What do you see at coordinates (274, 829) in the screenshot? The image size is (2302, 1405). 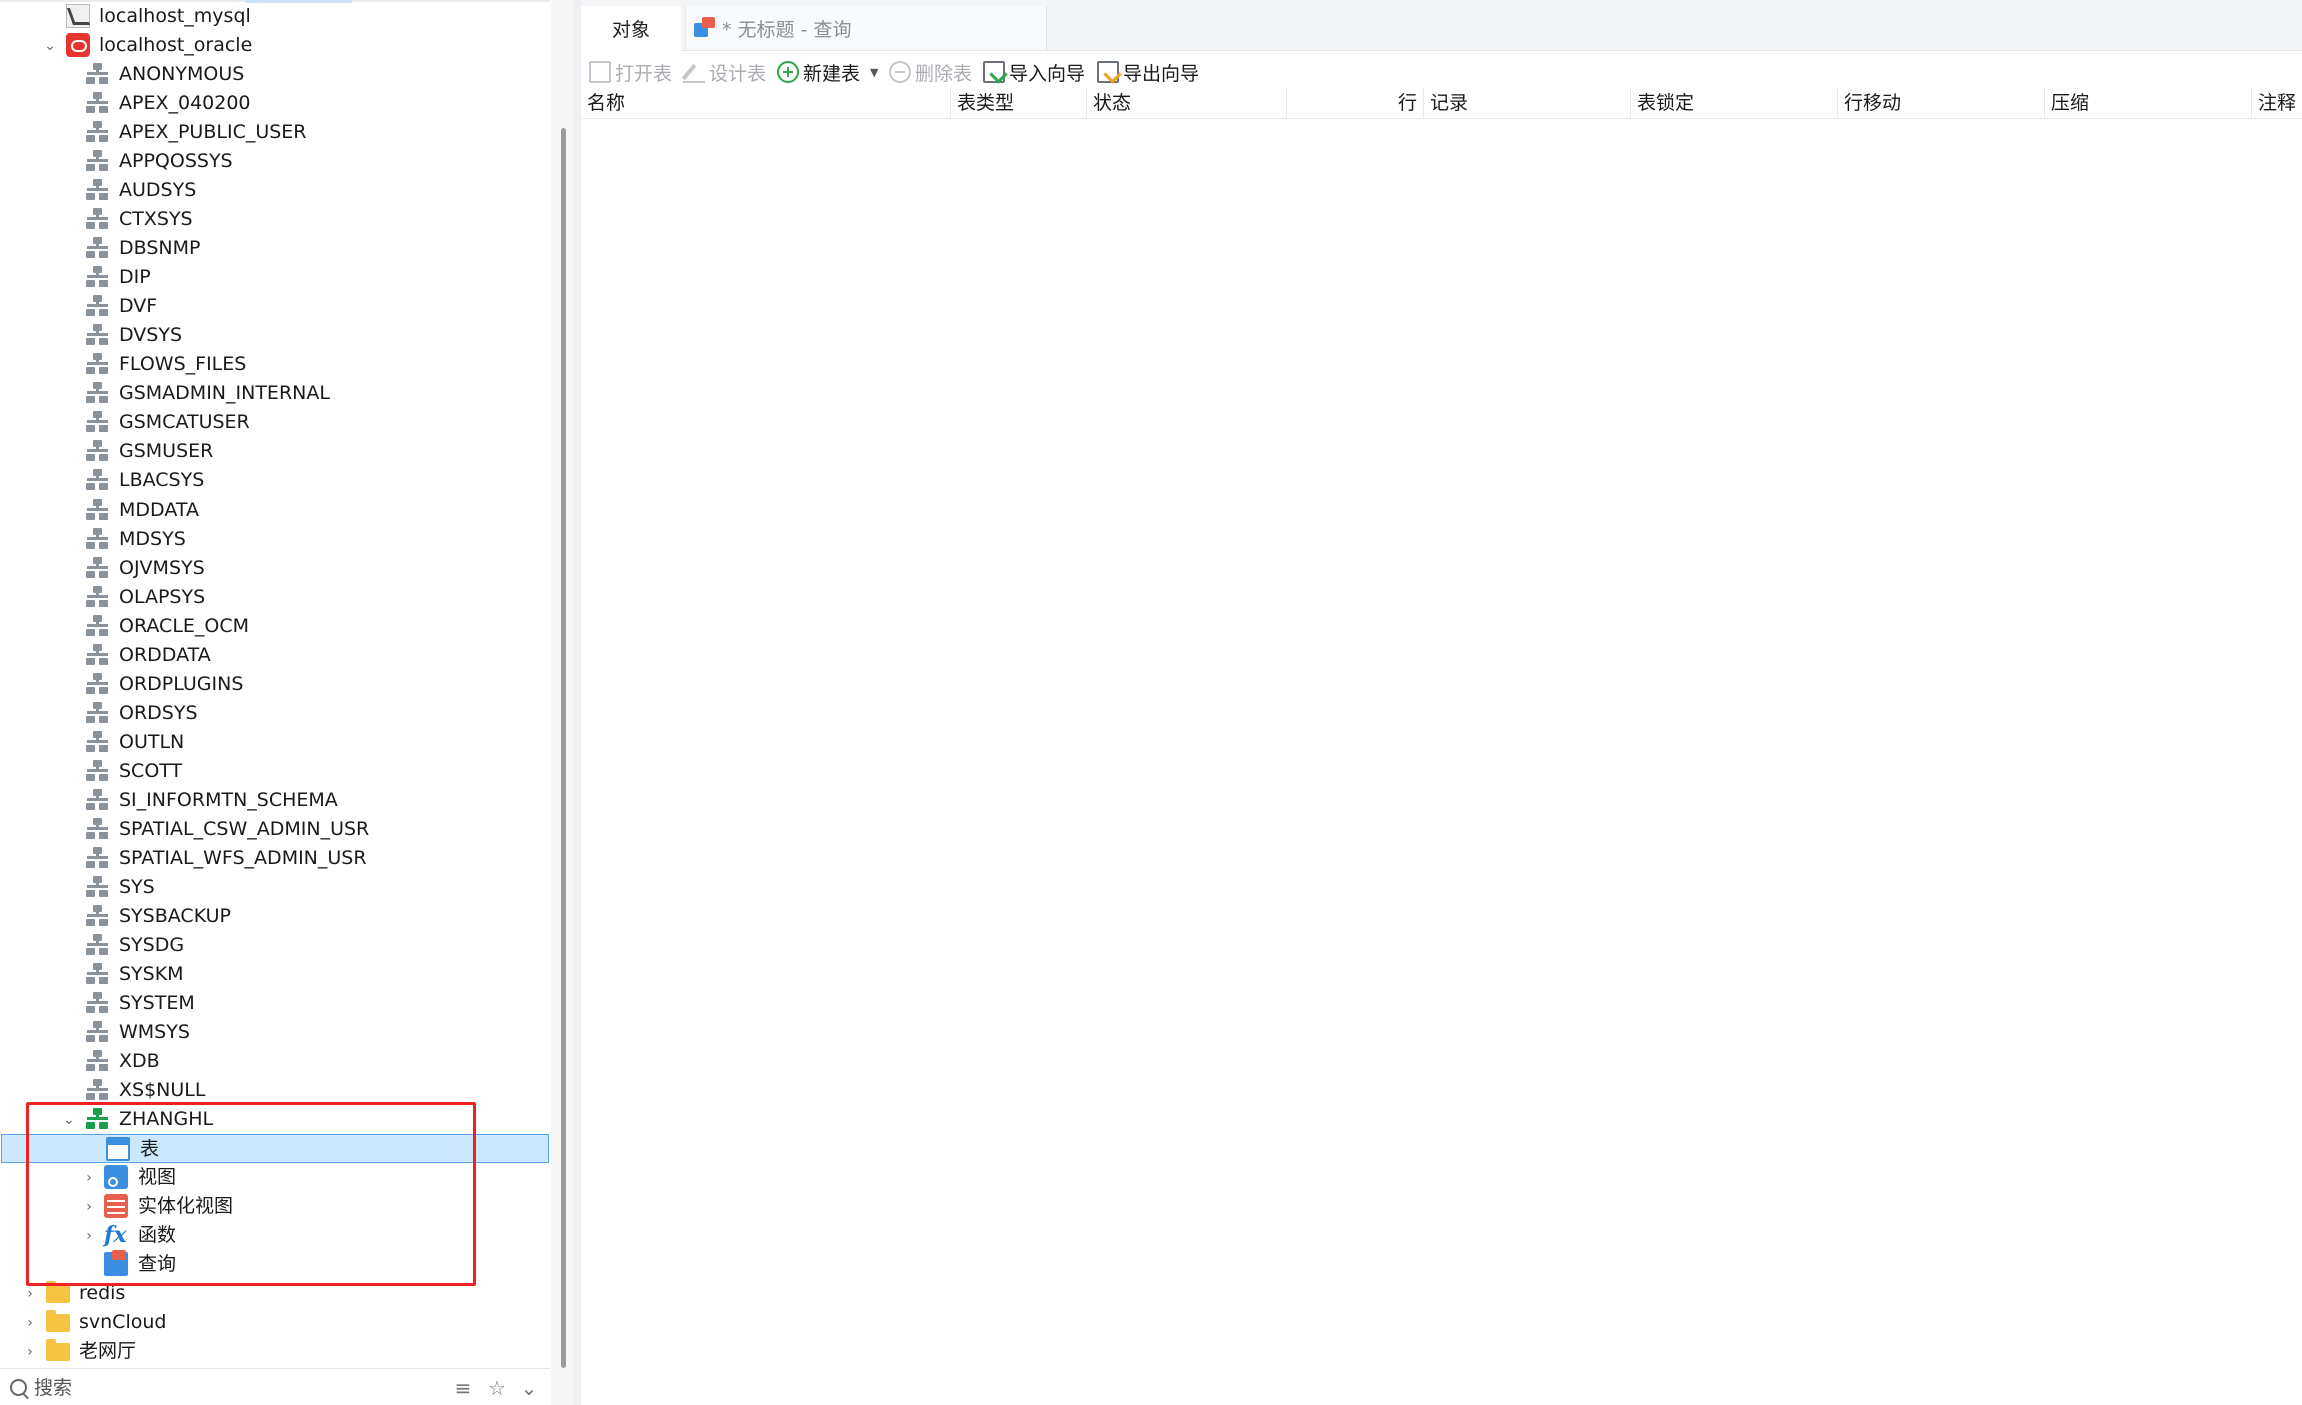 I see `tree-node-schema: SPATIAL_CSW_ADMIN_USR` at bounding box center [274, 829].